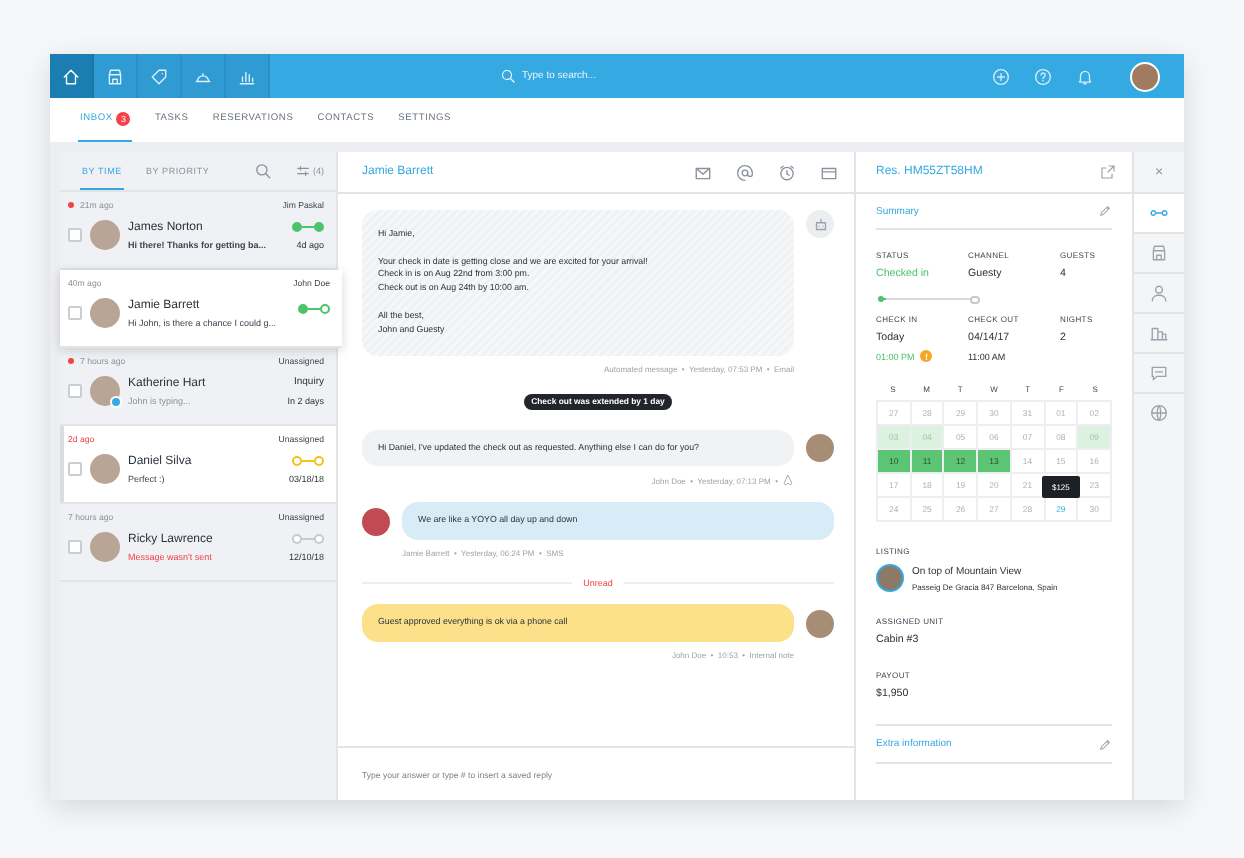 The width and height of the screenshot is (1244, 858). I want to click on add-icon, so click(1001, 76).